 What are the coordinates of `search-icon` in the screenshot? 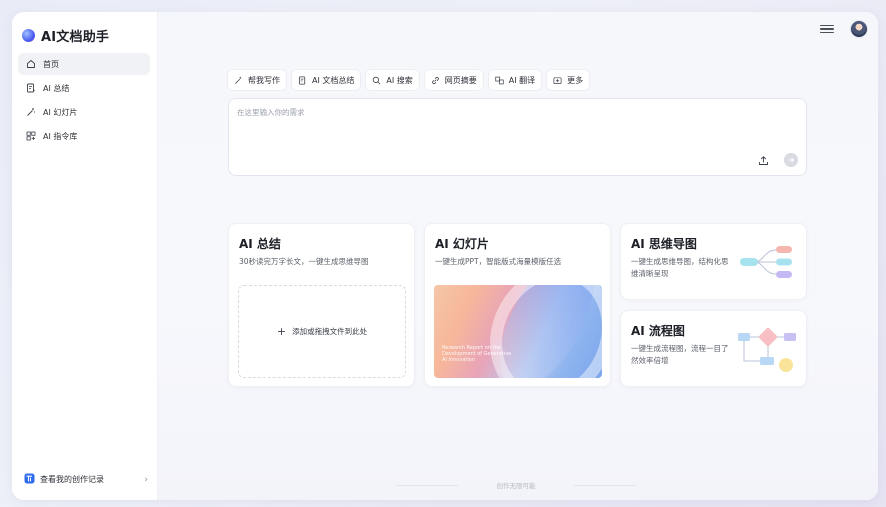 It's located at (376, 80).